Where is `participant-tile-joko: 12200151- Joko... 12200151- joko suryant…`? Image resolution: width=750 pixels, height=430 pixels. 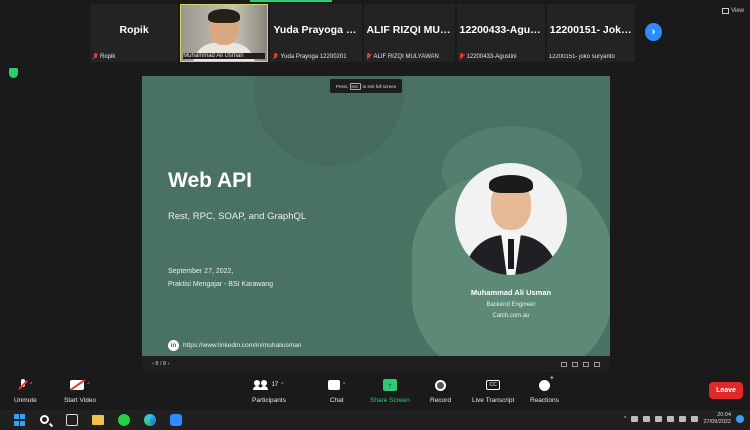 participant-tile-joko: 12200151- Joko... 12200151- joko suryant… is located at coordinates (590, 33).